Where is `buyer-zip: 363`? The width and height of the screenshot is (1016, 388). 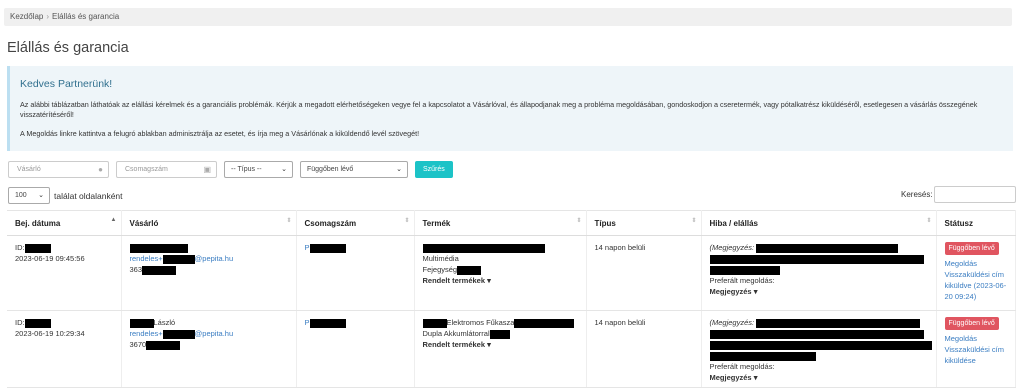 buyer-zip: 363 is located at coordinates (136, 269).